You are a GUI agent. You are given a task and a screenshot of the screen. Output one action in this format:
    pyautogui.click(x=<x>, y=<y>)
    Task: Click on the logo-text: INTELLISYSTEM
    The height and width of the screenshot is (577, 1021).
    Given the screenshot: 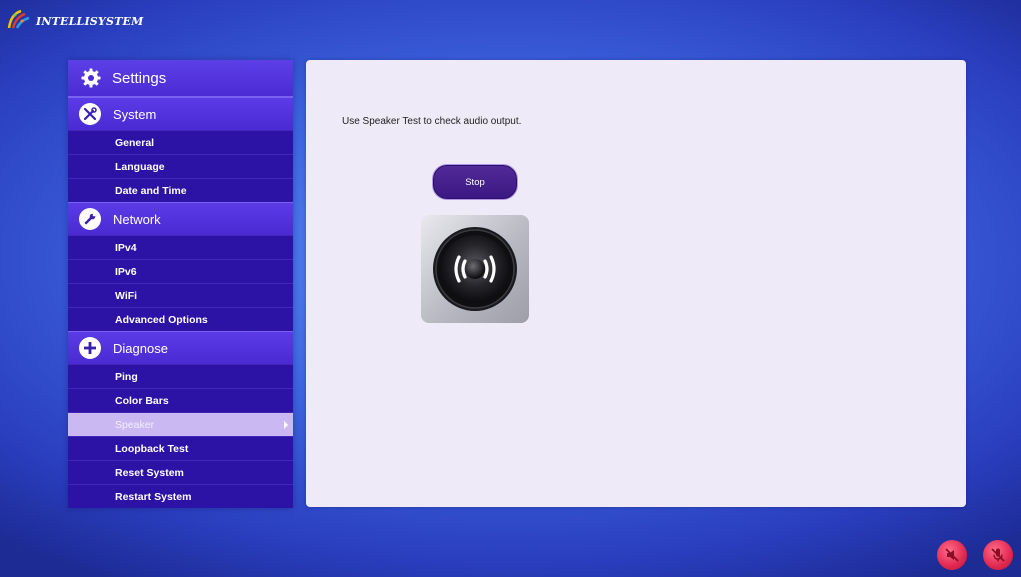 What is the action you would take?
    pyautogui.click(x=90, y=21)
    